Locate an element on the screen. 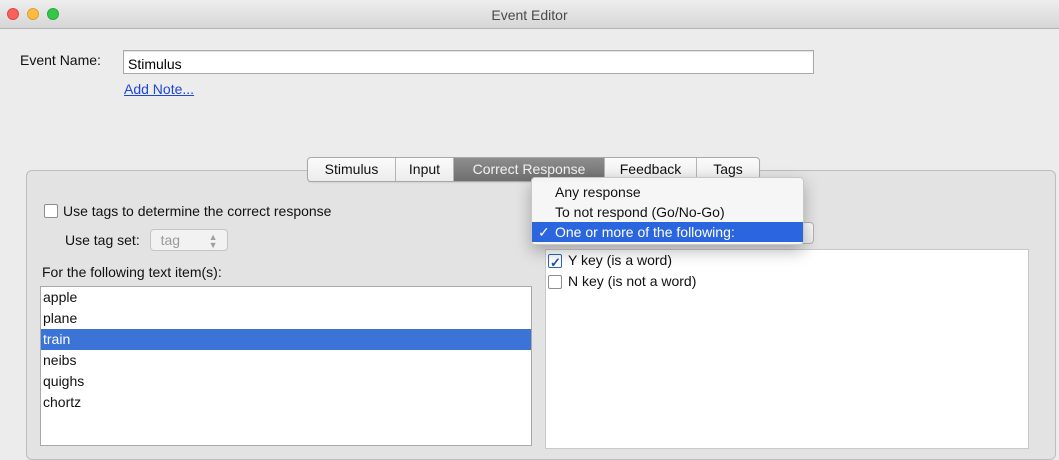 Image resolution: width=1059 pixels, height=460 pixels. window-title: Event Editor is located at coordinates (529, 15).